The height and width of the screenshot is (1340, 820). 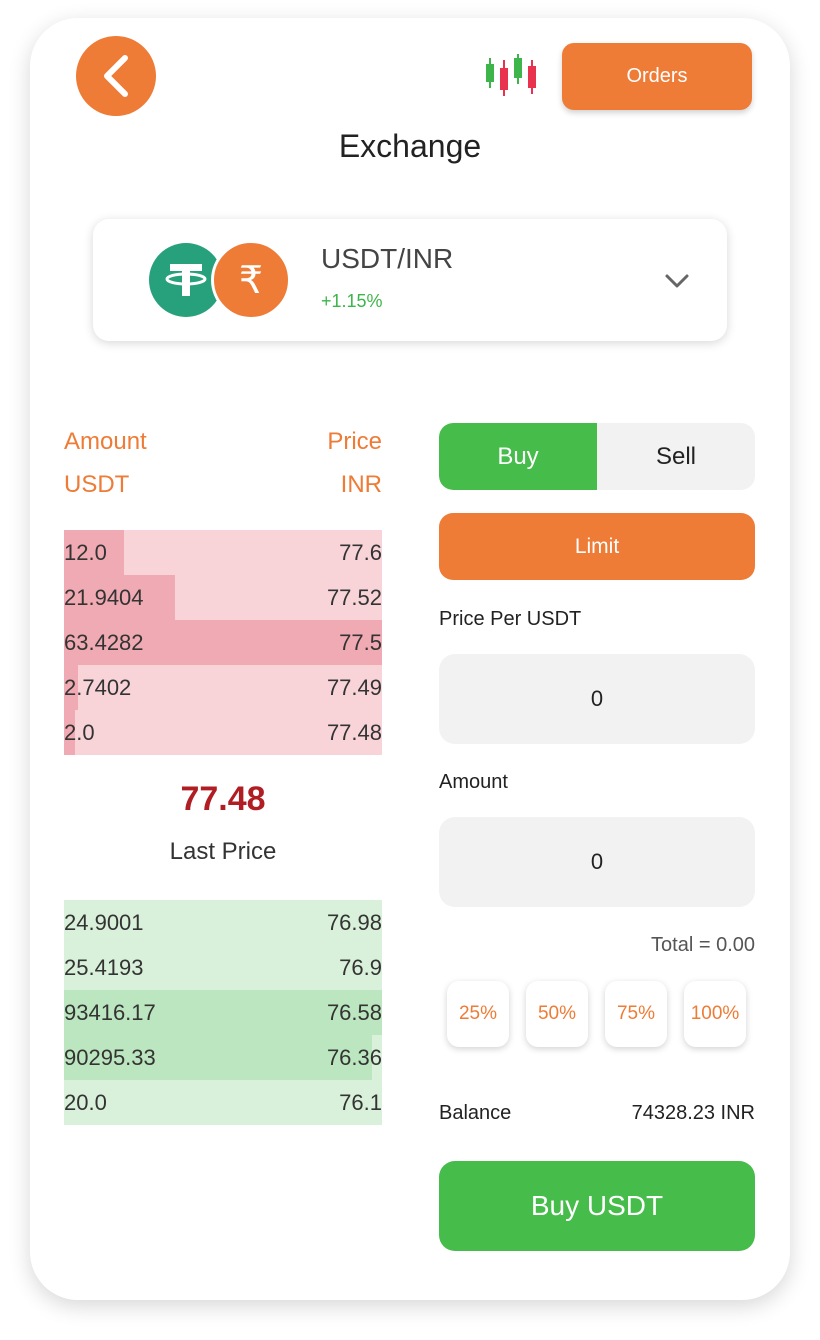 What do you see at coordinates (473, 782) in the screenshot?
I see `amount-label: Amount` at bounding box center [473, 782].